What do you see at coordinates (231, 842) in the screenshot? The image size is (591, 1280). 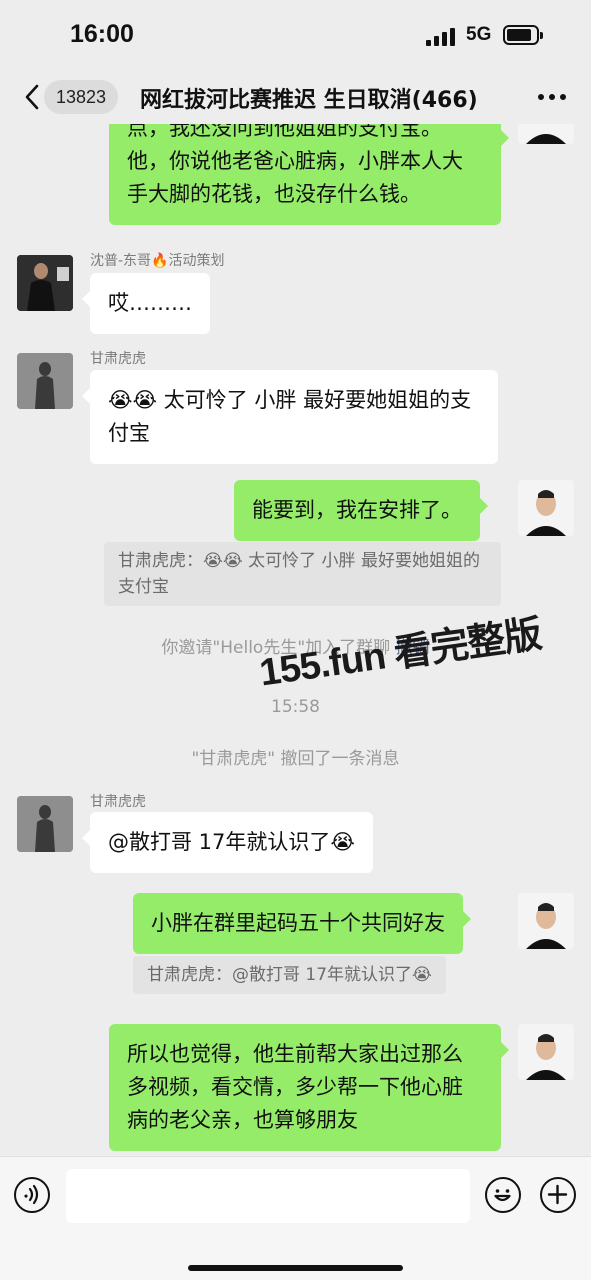 I see `message-text: @散打哥 17年就认识了😭` at bounding box center [231, 842].